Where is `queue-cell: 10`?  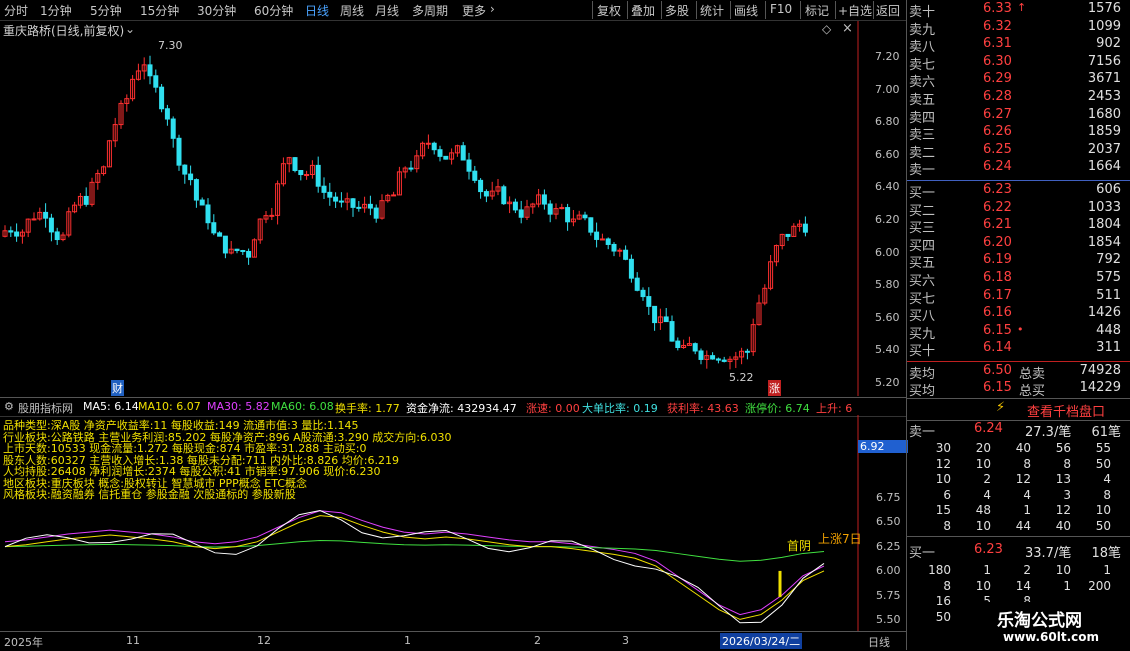
queue-cell: 10 is located at coordinates (983, 525).